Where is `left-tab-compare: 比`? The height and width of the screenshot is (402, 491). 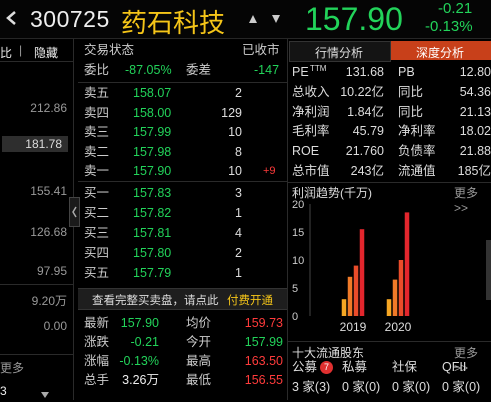
left-tab-compare: 比 is located at coordinates (6, 52).